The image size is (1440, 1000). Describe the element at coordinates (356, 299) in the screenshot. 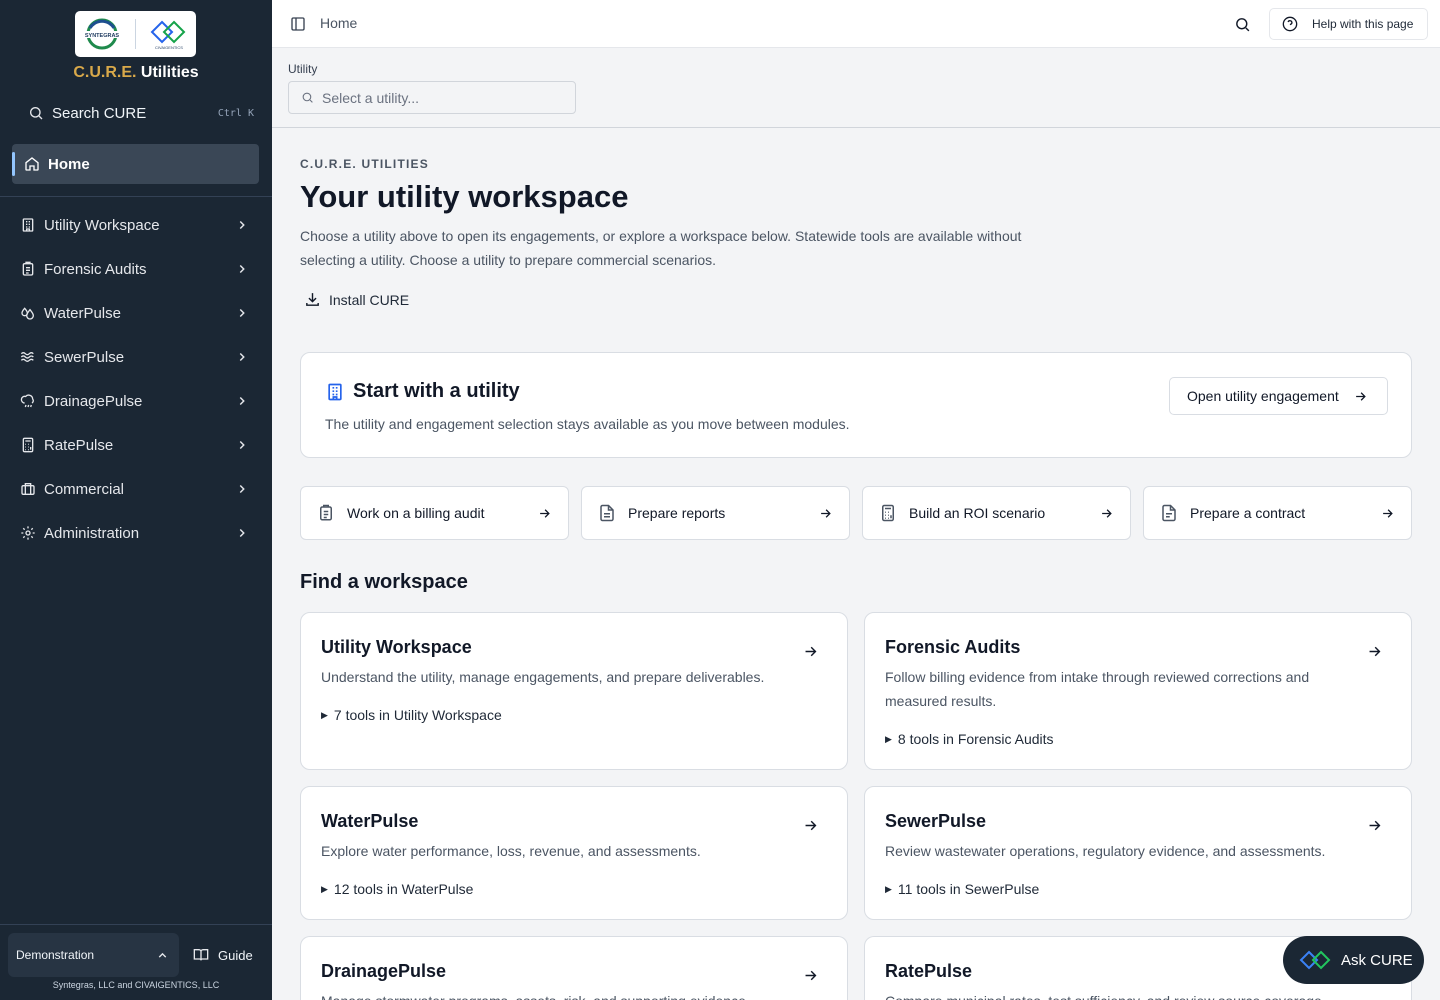

I see `install-button: Install CURE` at that location.